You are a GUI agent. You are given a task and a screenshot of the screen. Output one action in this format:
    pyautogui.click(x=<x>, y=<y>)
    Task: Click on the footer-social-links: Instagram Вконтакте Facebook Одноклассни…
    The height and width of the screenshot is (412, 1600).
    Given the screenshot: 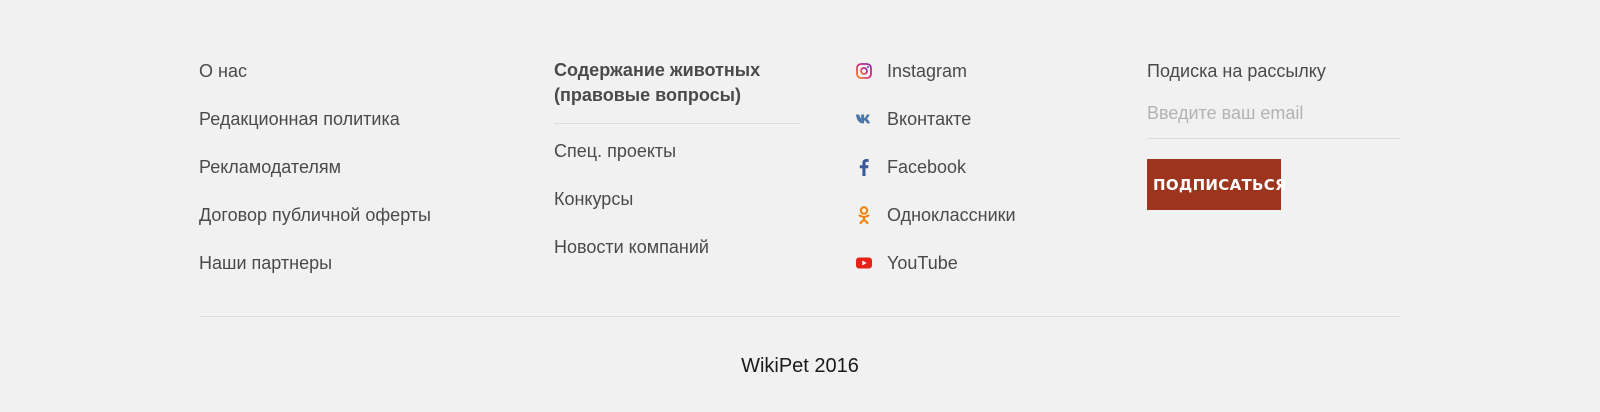 What is the action you would take?
    pyautogui.click(x=985, y=178)
    